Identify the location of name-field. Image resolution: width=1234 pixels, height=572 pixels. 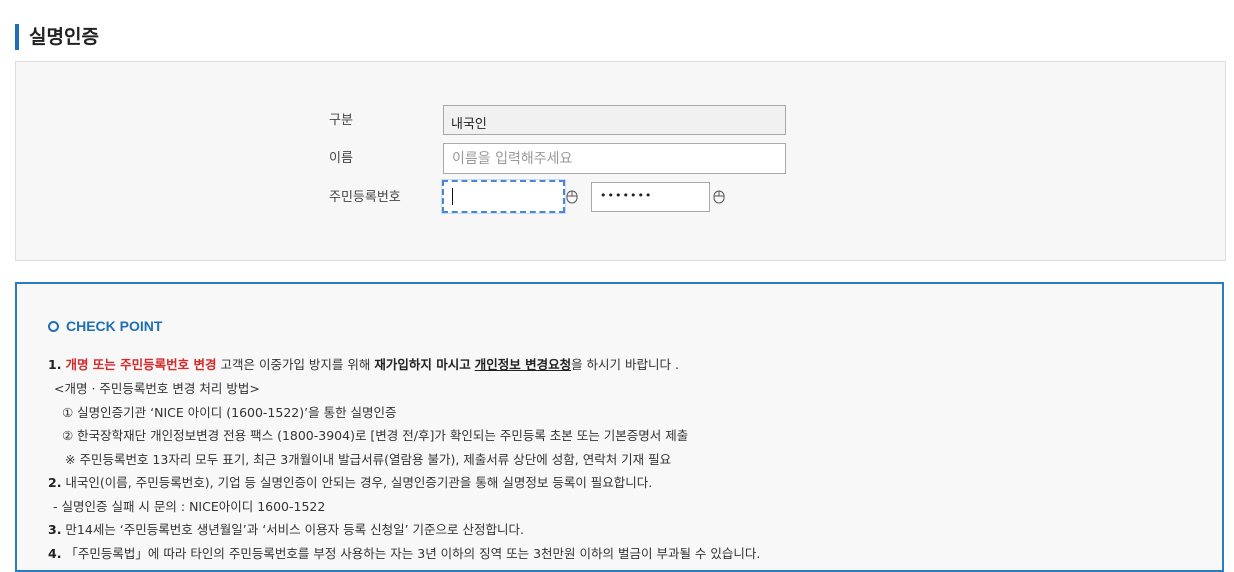
(614, 158).